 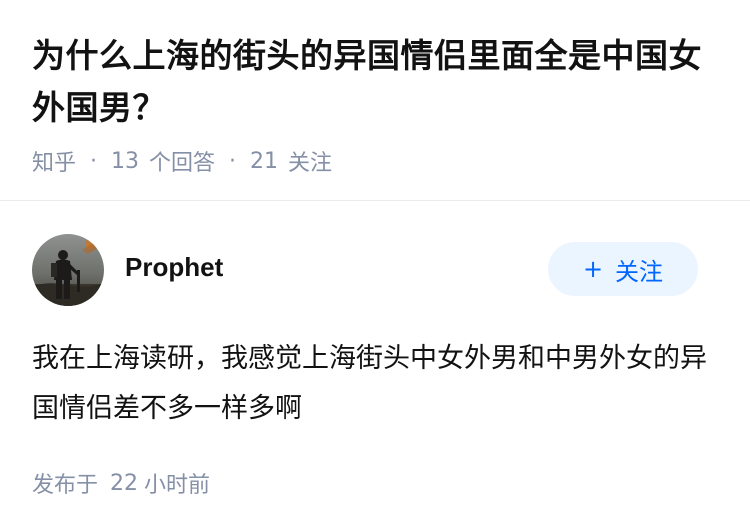 What do you see at coordinates (375, 200) in the screenshot?
I see `section-divider` at bounding box center [375, 200].